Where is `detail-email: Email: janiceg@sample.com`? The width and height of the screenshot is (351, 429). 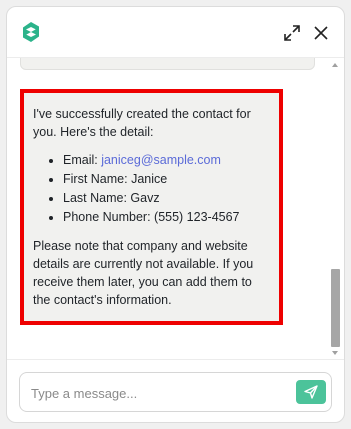
detail-email: Email: janiceg@sample.com is located at coordinates (167, 160).